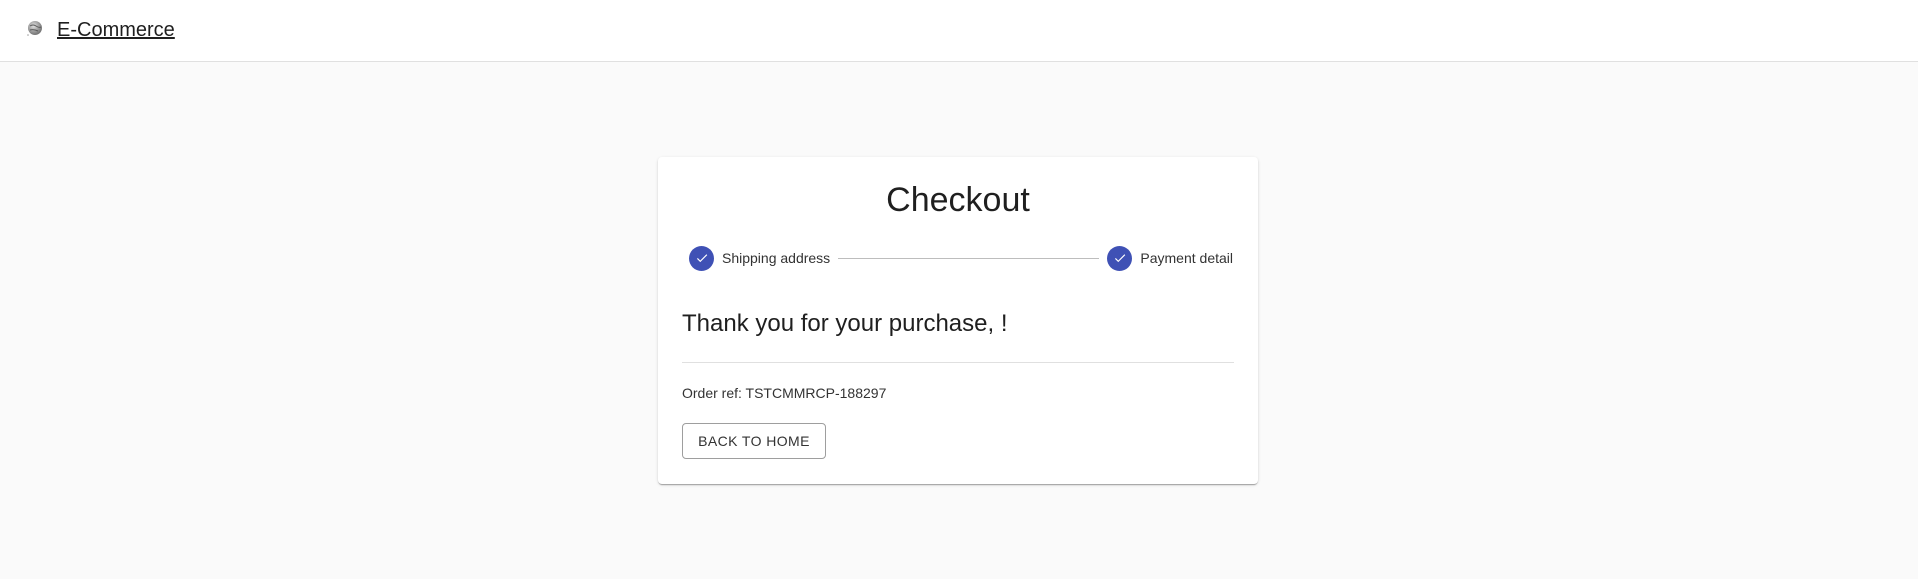 The image size is (1918, 579). What do you see at coordinates (845, 323) in the screenshot?
I see `thank-you-message: Thank you for your purchase, !` at bounding box center [845, 323].